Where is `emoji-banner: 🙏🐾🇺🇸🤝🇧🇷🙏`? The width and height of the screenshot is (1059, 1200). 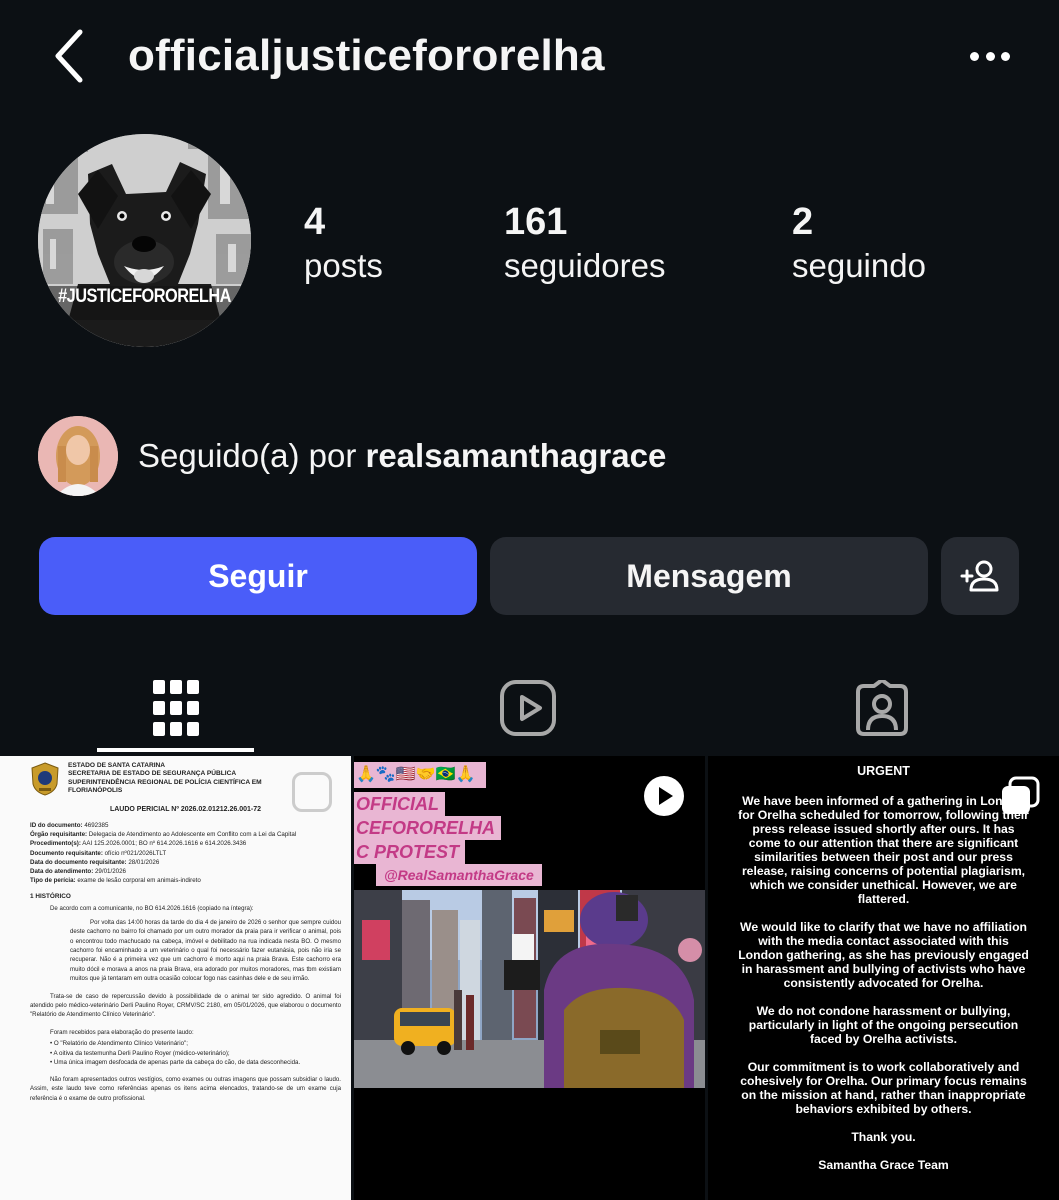
emoji-banner: 🙏🐾🇺🇸🤝🇧🇷🙏 is located at coordinates (420, 775).